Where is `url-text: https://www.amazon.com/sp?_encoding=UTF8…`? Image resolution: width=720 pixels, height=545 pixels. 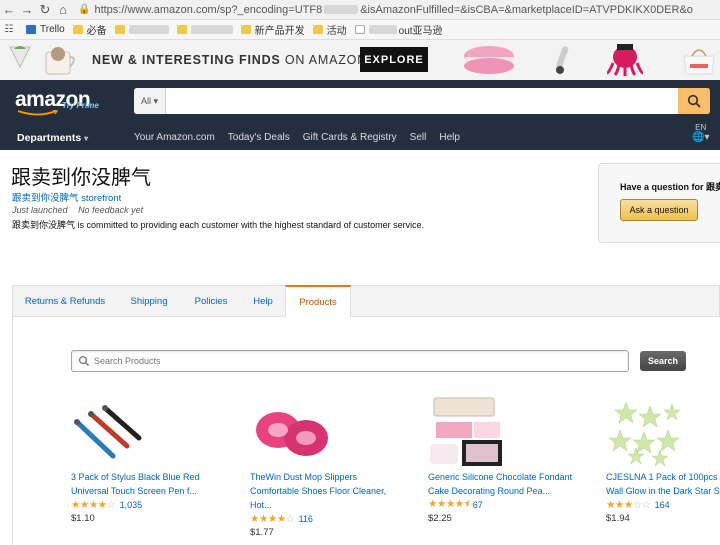 url-text: https://www.amazon.com/sp?_encoding=UTF8… is located at coordinates (393, 10).